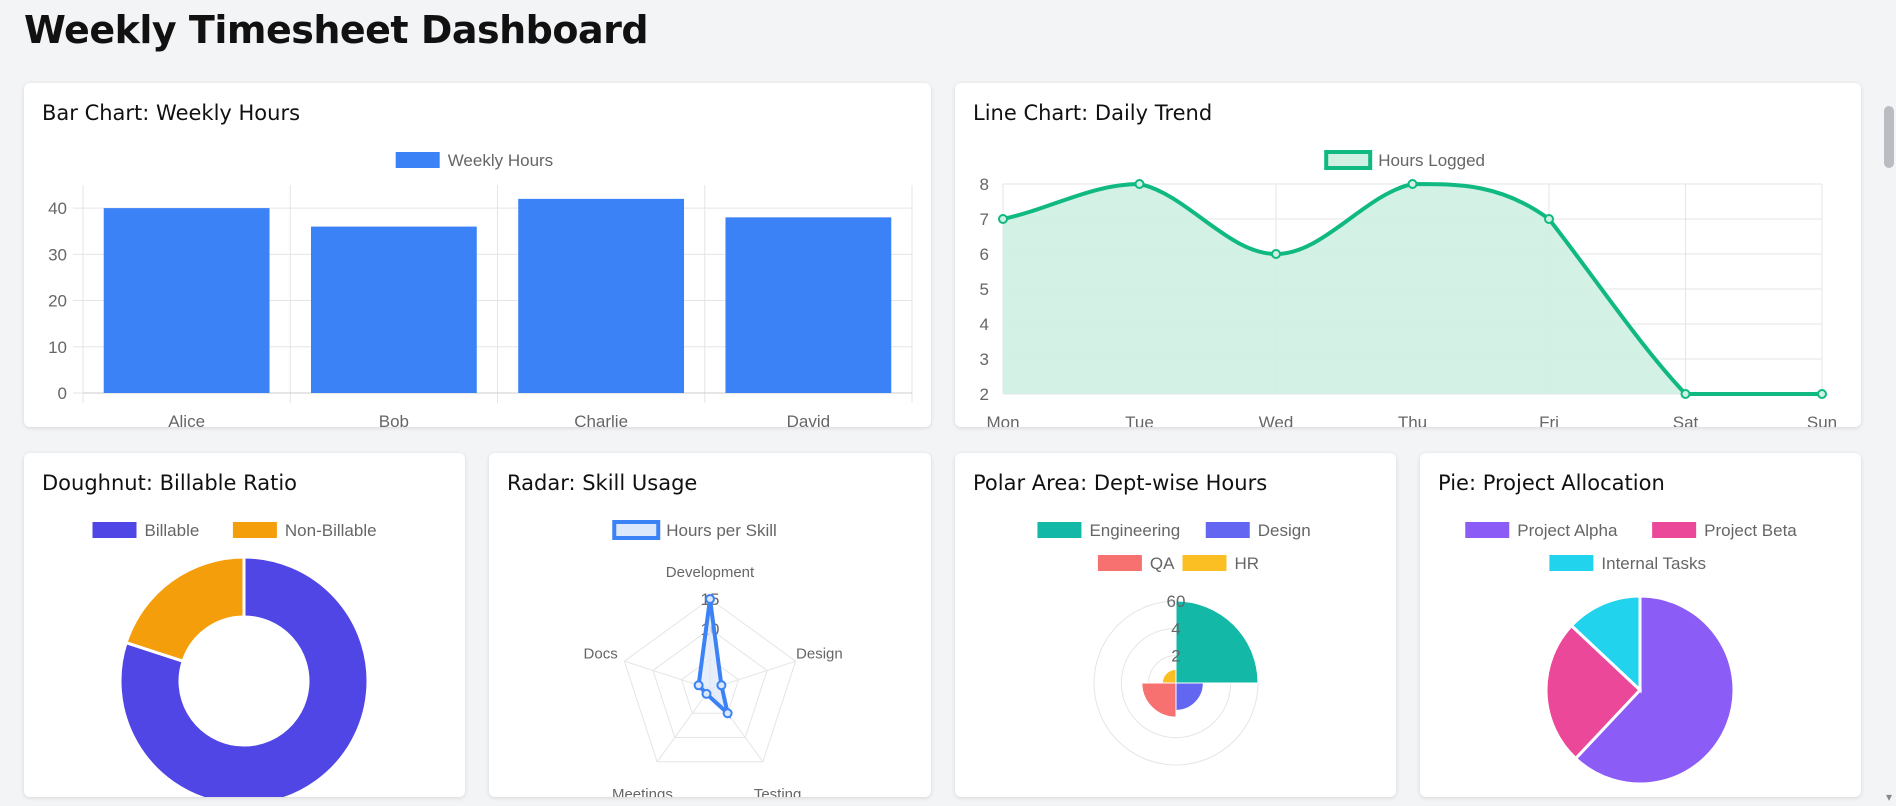  Describe the element at coordinates (1567, 530) in the screenshot. I see `legend-label: Project Alpha` at that location.